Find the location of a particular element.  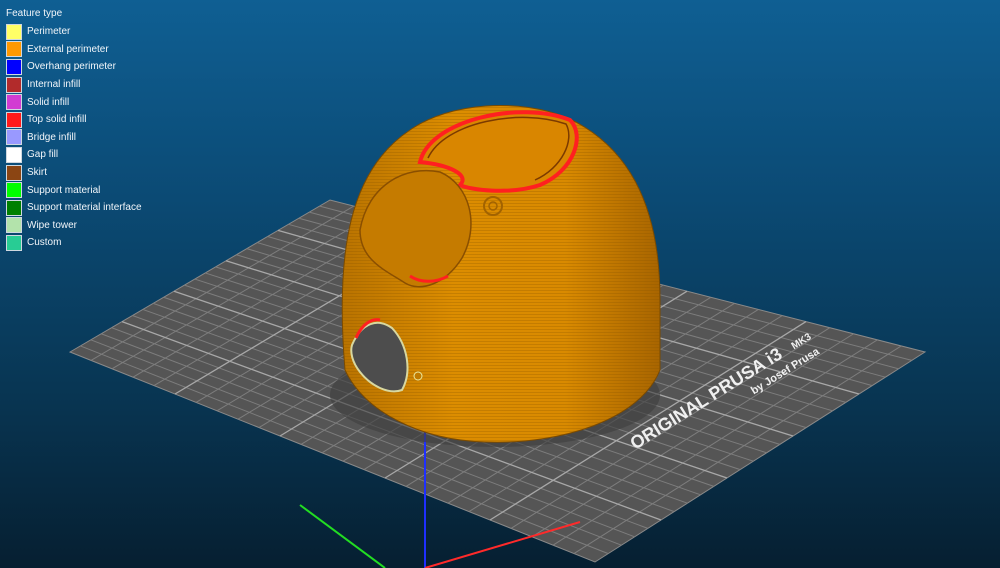

legend-label: Support material interface is located at coordinates (84, 208).